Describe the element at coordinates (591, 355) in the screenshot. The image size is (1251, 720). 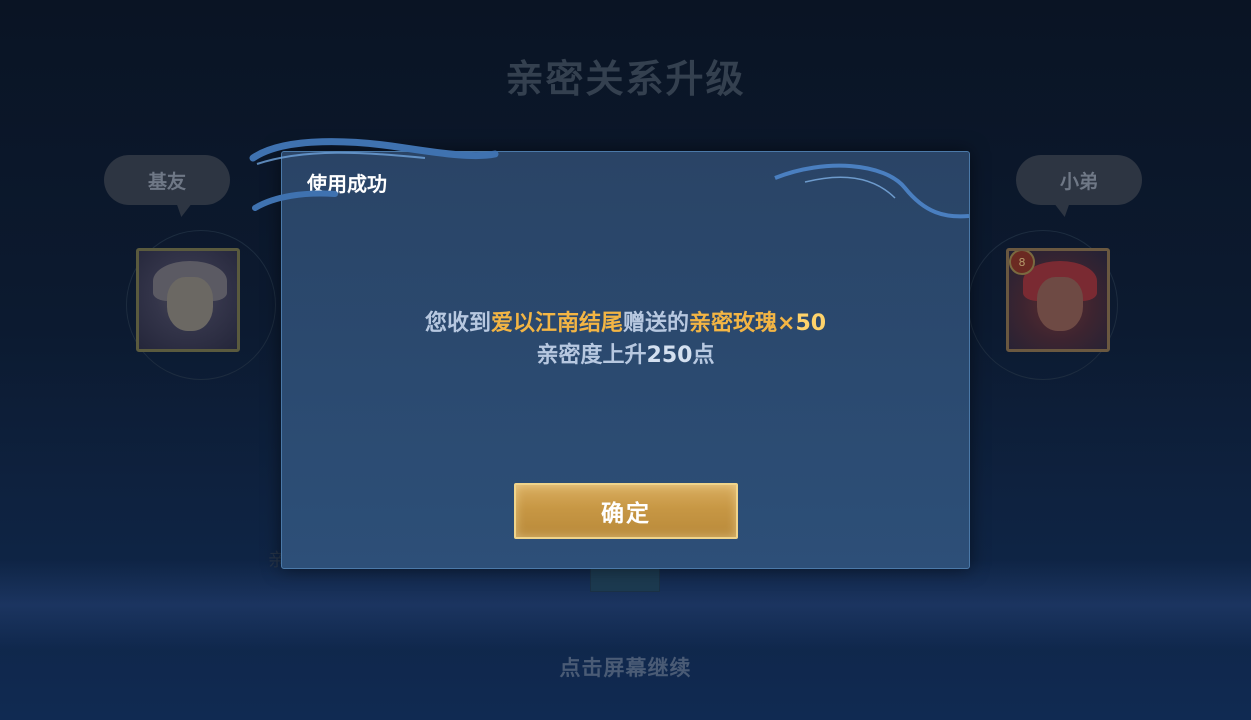
I see `intimacy-prefix: 亲密度上升` at that location.